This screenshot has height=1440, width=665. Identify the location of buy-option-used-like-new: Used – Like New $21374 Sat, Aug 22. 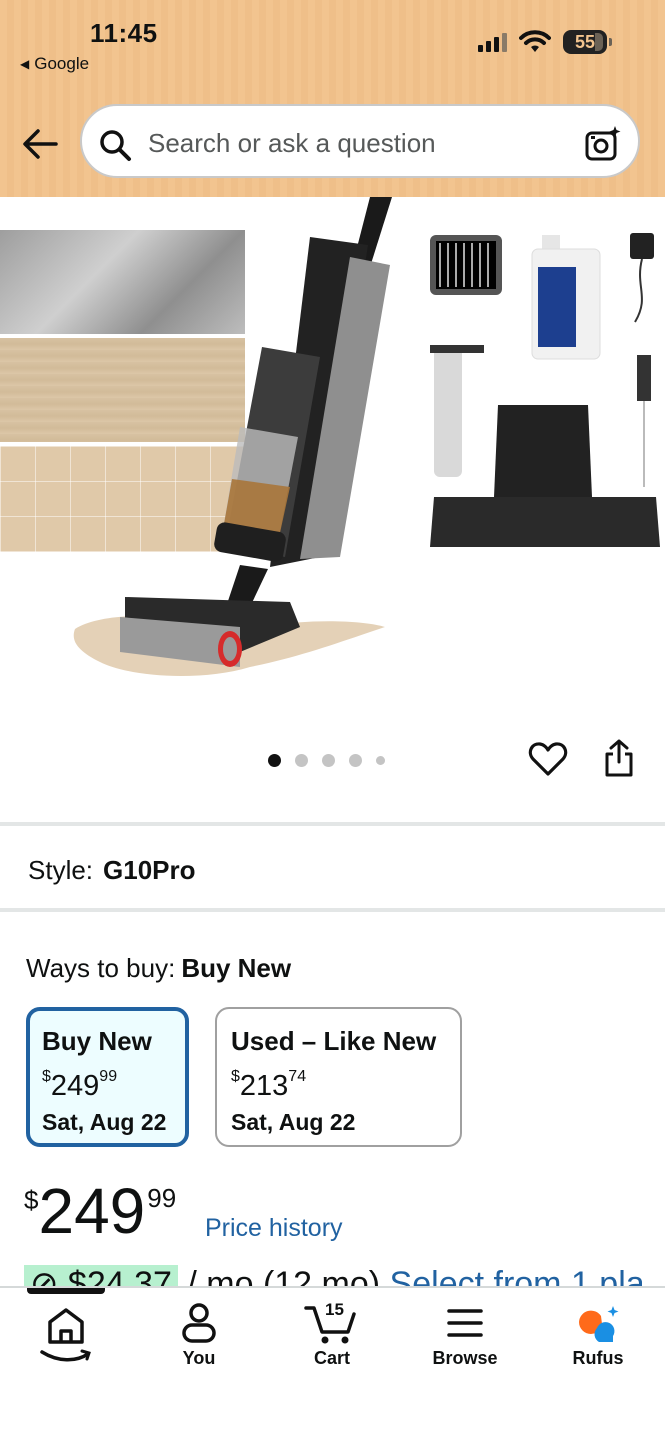
(338, 1077).